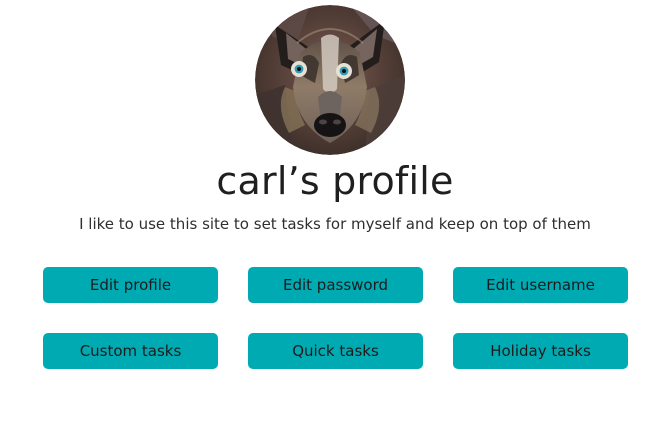 The width and height of the screenshot is (670, 439). I want to click on edit-username-button: Edit username, so click(540, 285).